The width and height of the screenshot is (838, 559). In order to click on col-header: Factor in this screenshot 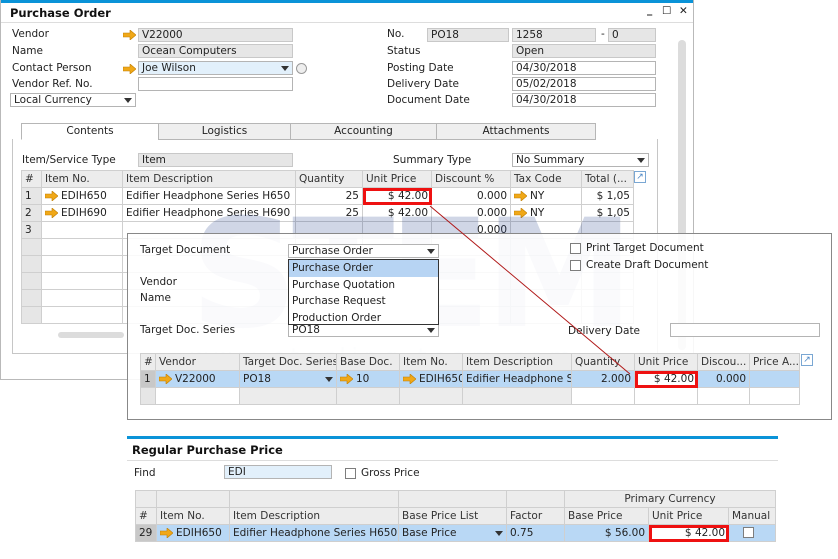, I will do `click(535, 516)`.